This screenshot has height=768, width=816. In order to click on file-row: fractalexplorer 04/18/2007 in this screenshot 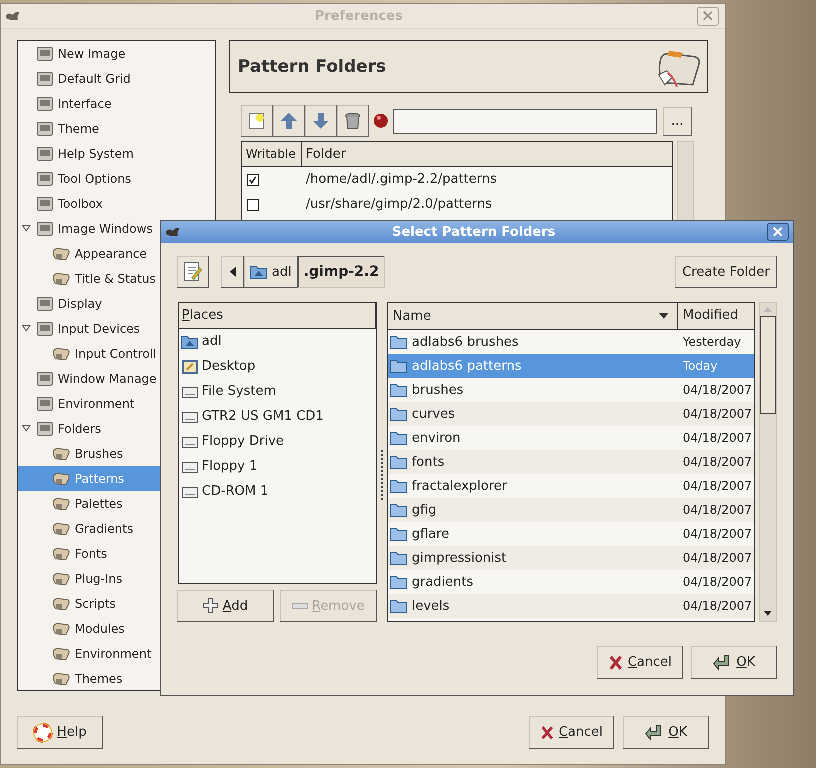, I will do `click(571, 486)`.